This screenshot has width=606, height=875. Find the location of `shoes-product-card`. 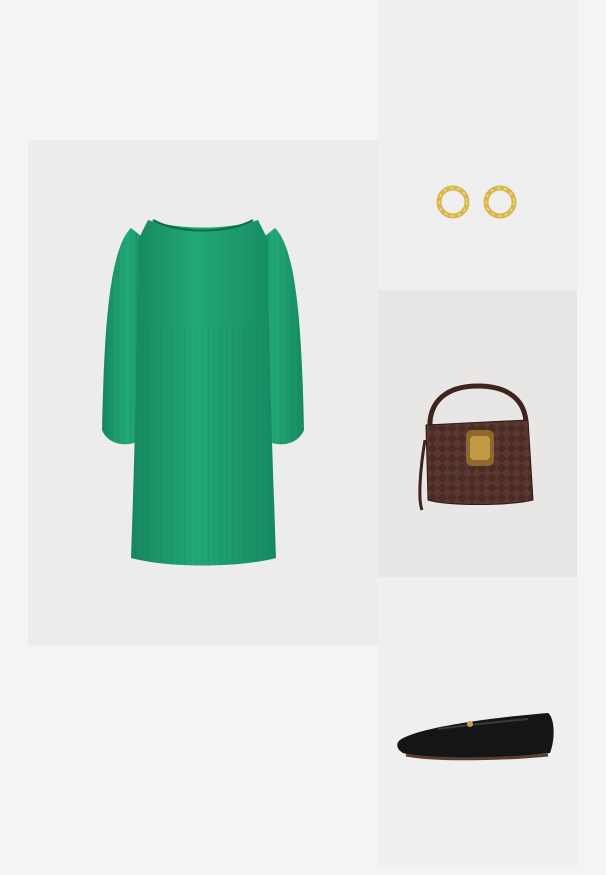

shoes-product-card is located at coordinates (477, 722).